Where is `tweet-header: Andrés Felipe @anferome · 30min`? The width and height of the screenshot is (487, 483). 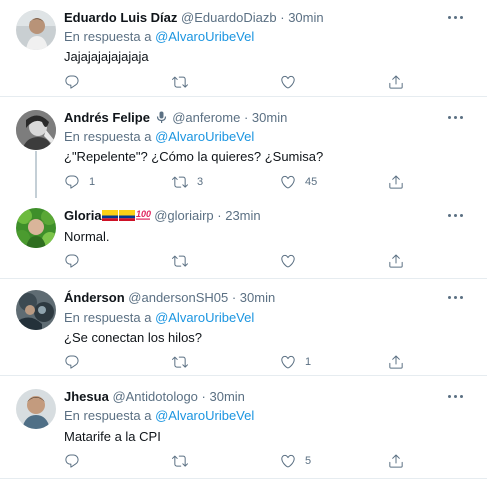
tweet-header: Andrés Felipe @anferome · 30min is located at coordinates (175, 119).